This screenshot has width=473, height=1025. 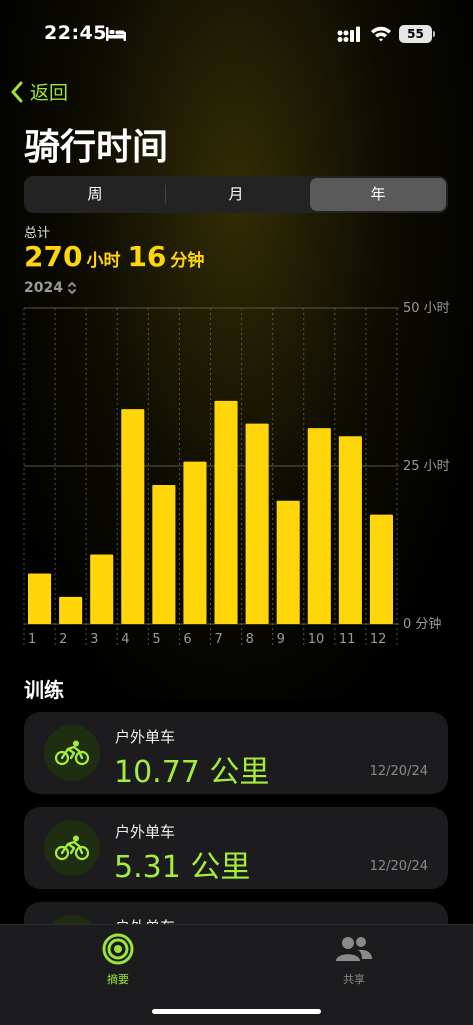 What do you see at coordinates (125, 639) in the screenshot?
I see `x-tick-label: 4` at bounding box center [125, 639].